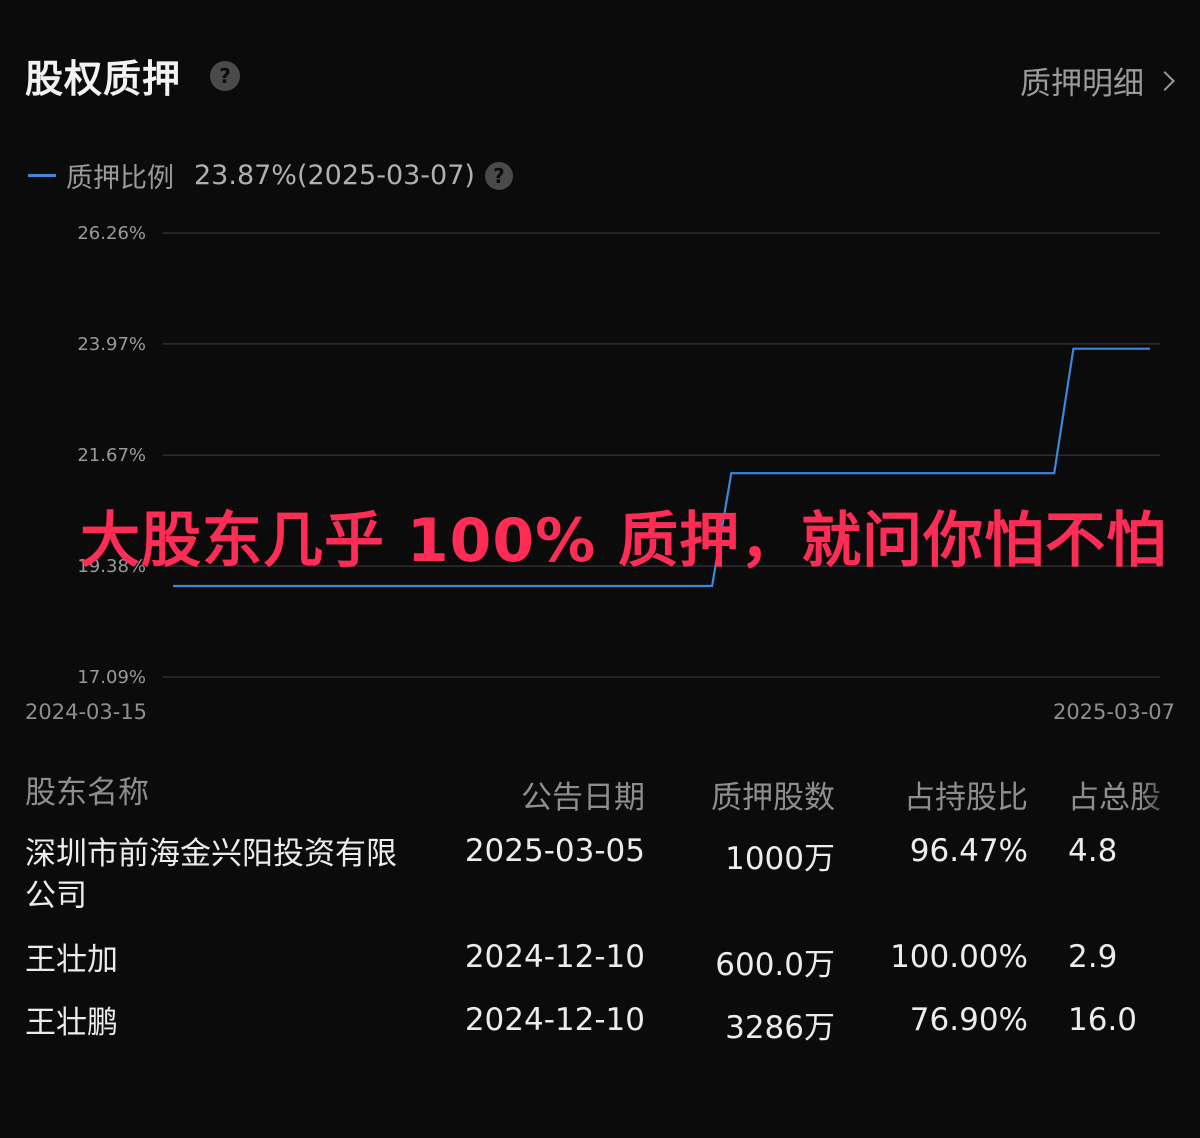  I want to click on chart-legend: 质押比例 23.87%(2025-03-07) ?, so click(270, 175).